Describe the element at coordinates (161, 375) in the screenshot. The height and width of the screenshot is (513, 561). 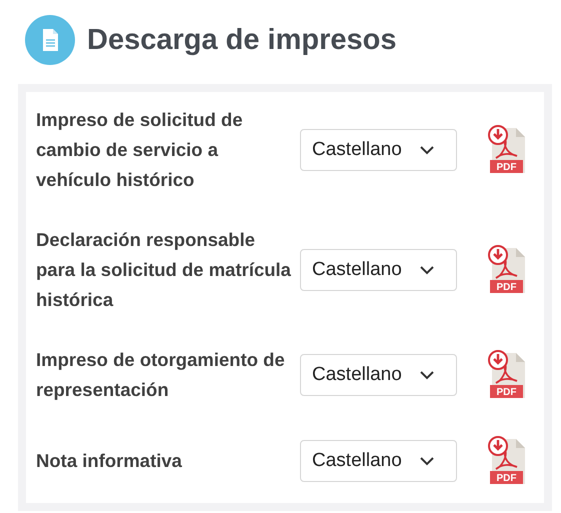
I see `form-name: Impreso de otorgamiento de representación` at that location.